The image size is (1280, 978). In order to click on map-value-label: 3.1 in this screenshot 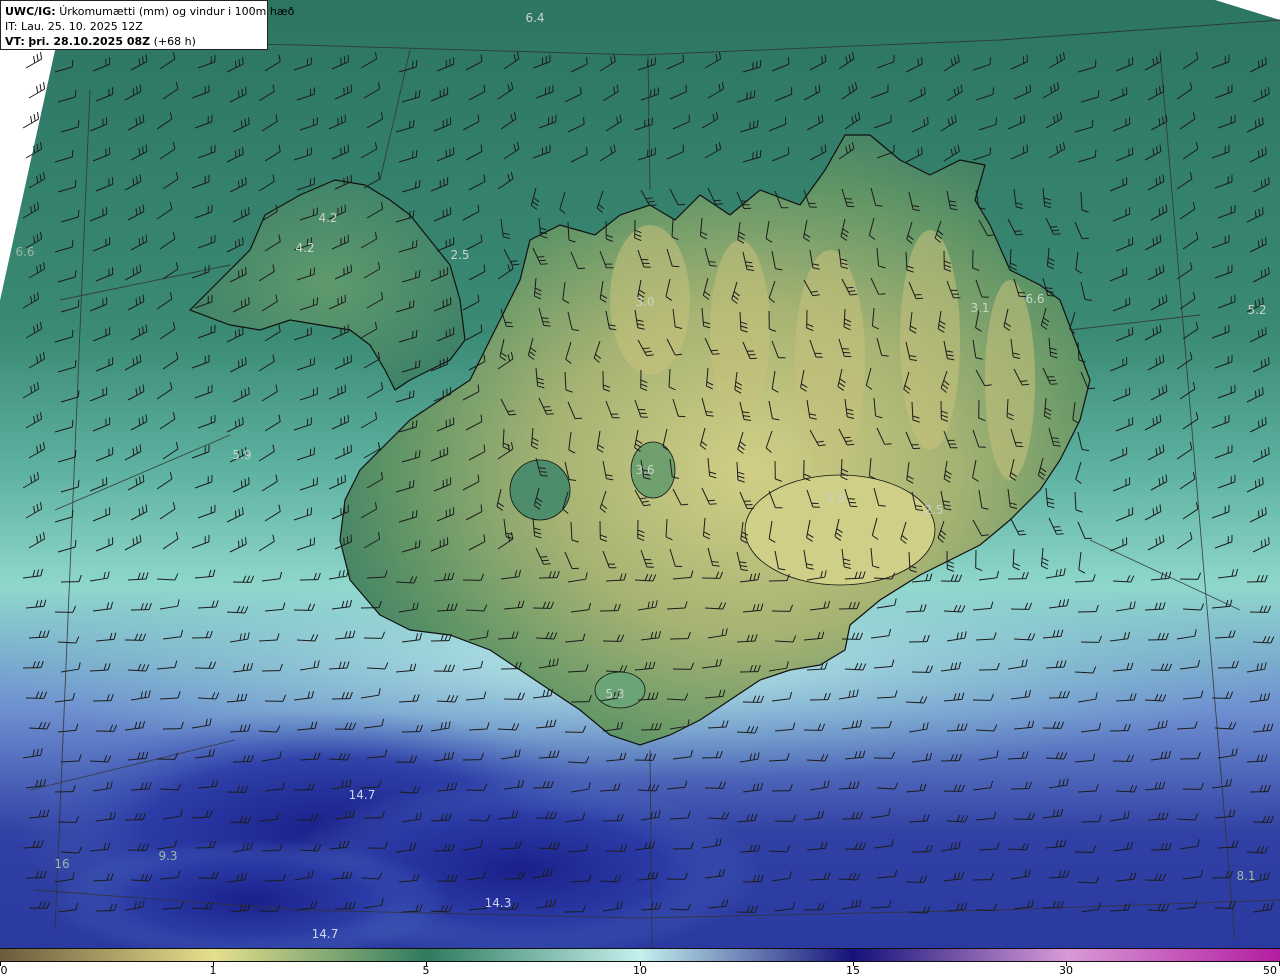, I will do `click(980, 308)`.